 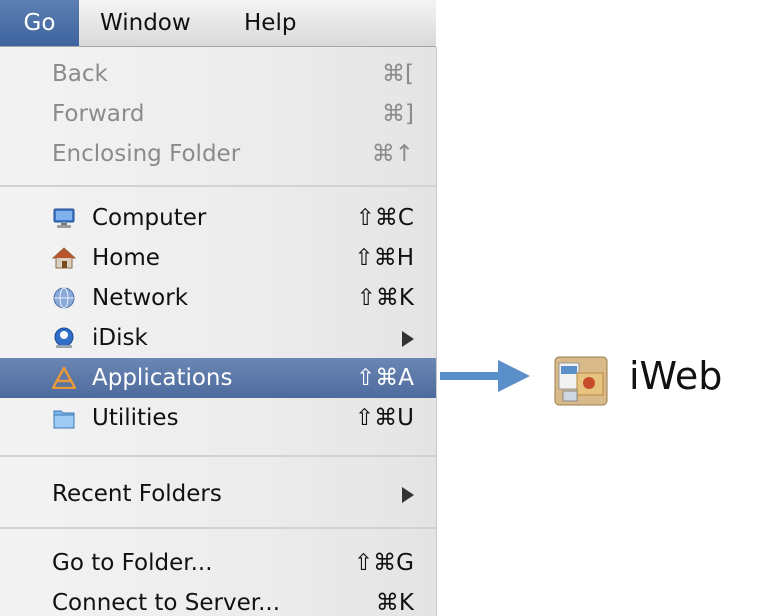 What do you see at coordinates (384, 378) in the screenshot?
I see `menu-item-shortcut: ⇧⌘A` at bounding box center [384, 378].